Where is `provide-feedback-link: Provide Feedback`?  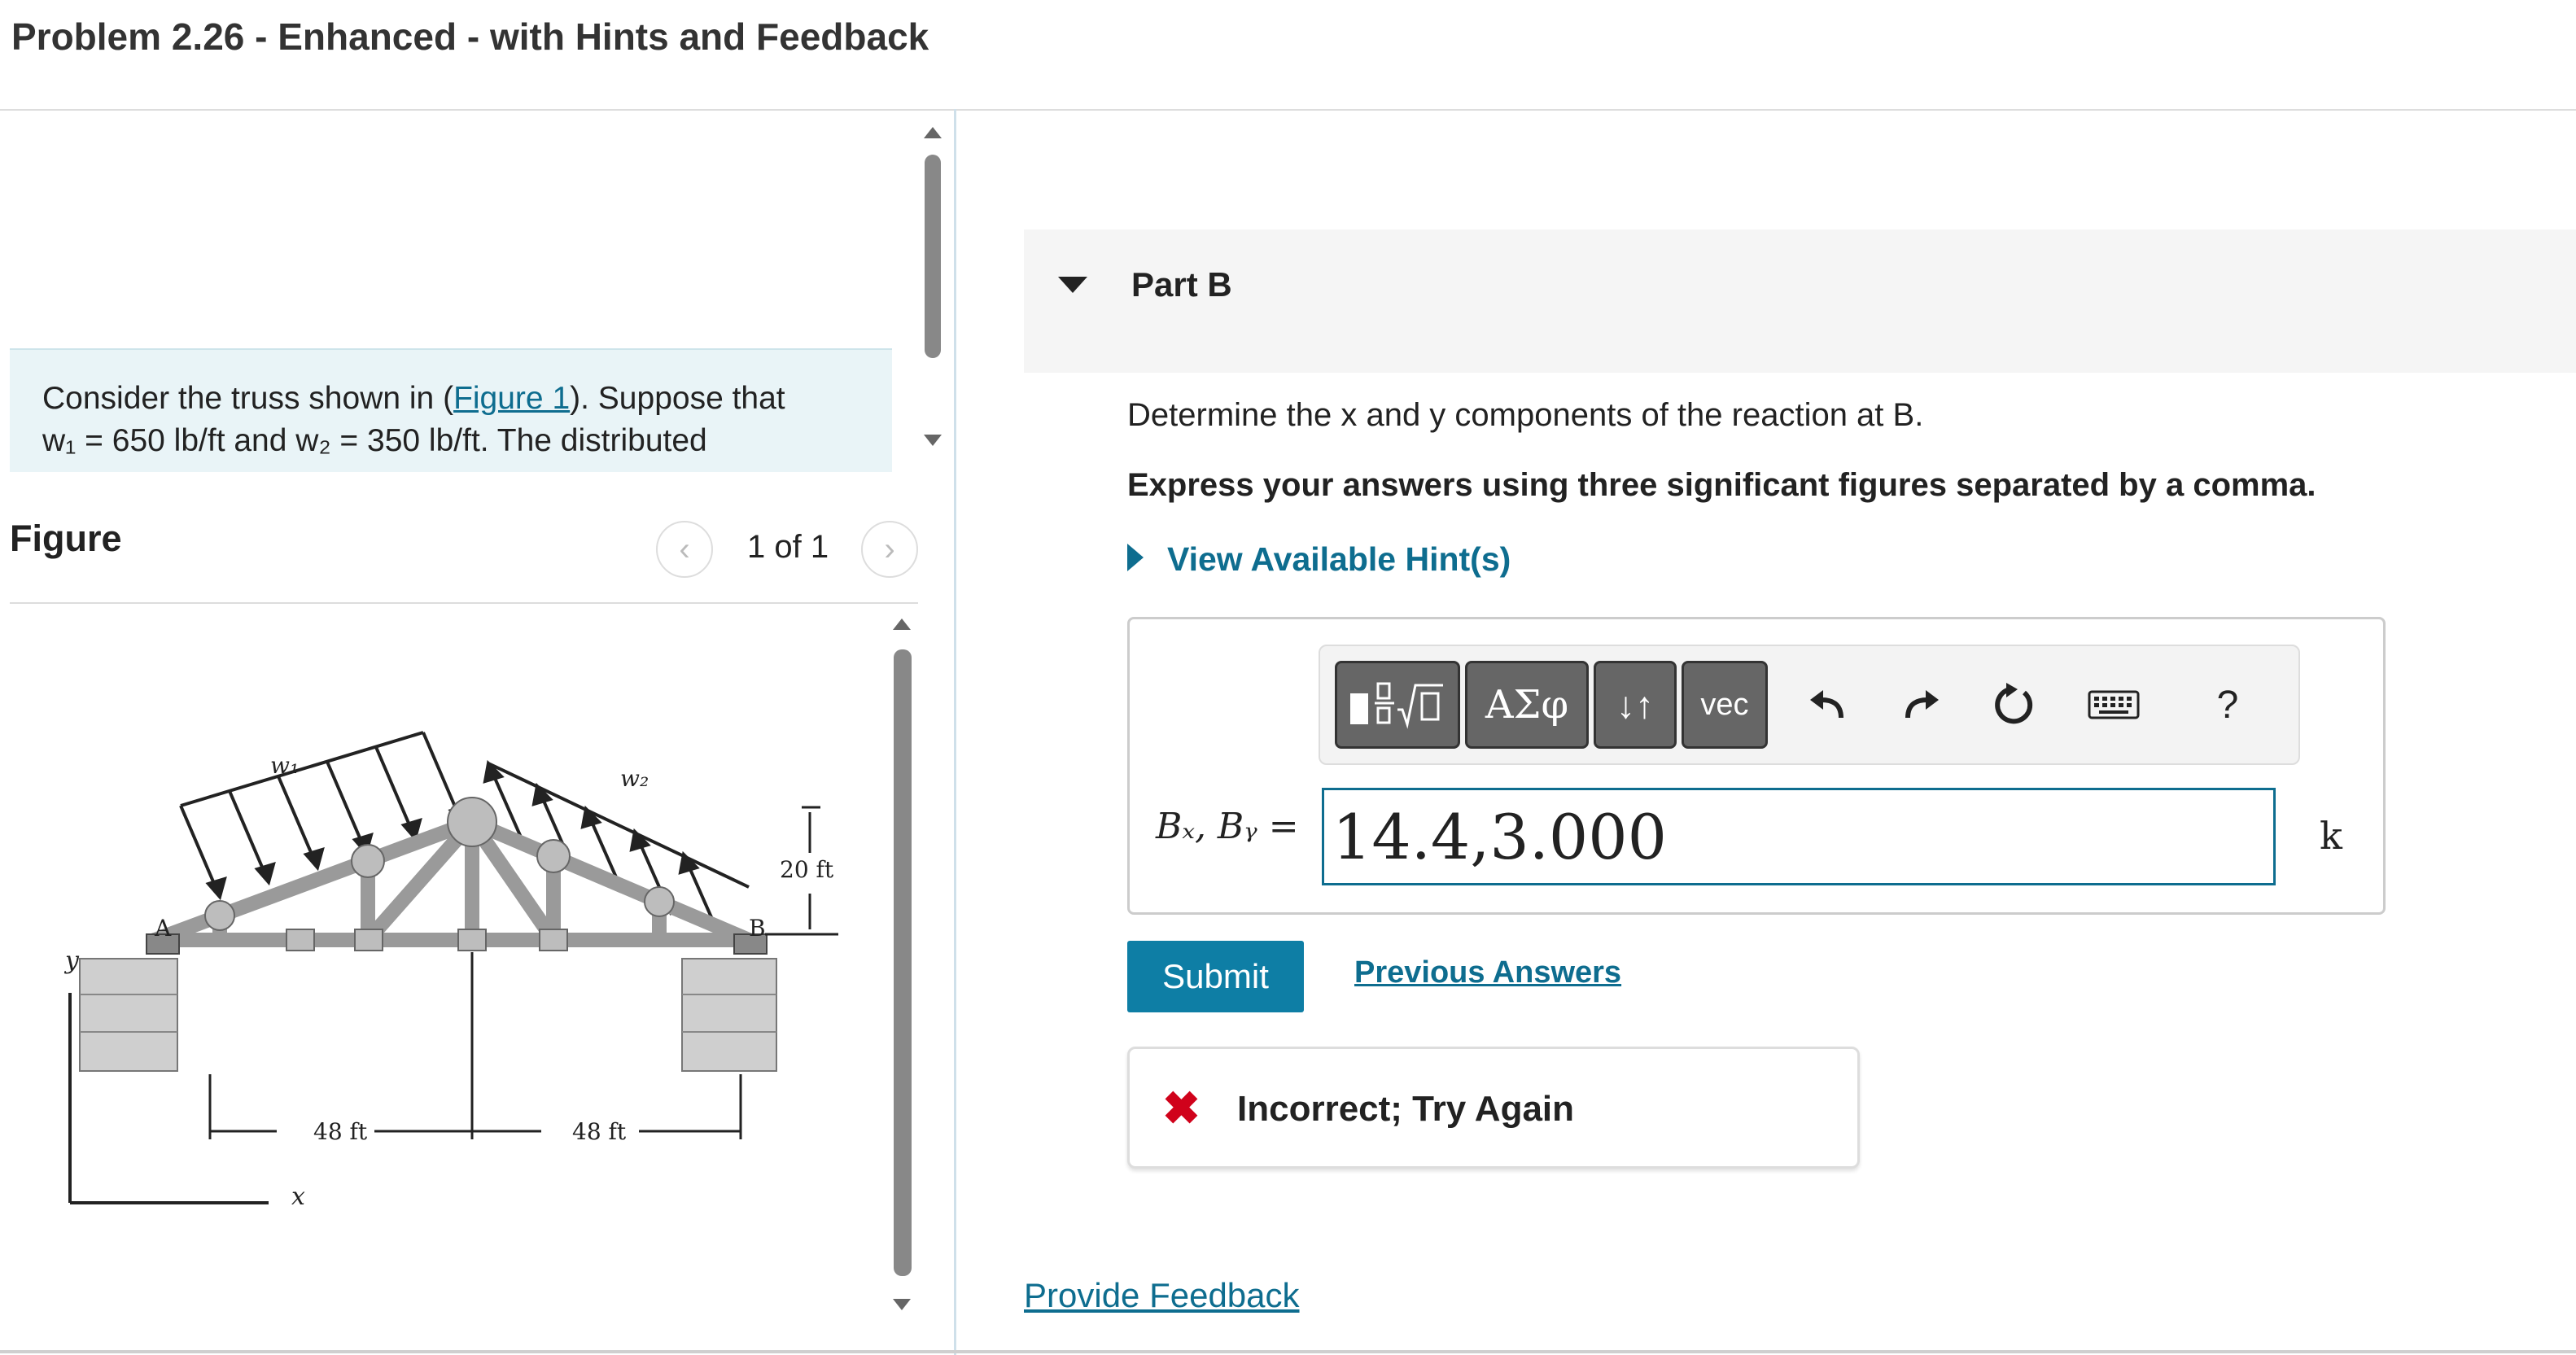
provide-feedback-link: Provide Feedback is located at coordinates (1162, 1295).